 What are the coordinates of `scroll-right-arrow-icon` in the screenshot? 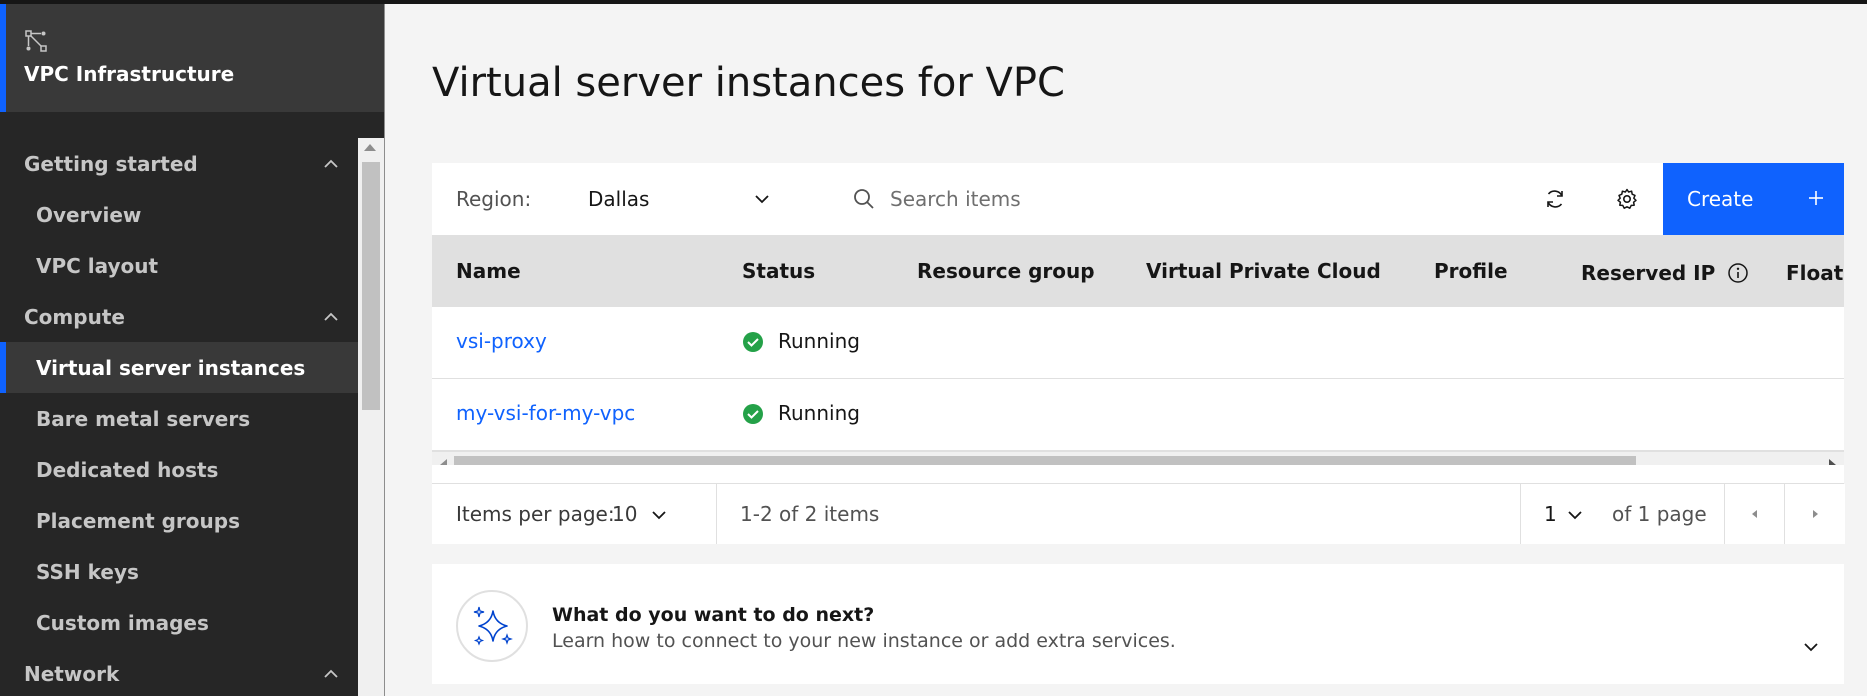 It's located at (1832, 462).